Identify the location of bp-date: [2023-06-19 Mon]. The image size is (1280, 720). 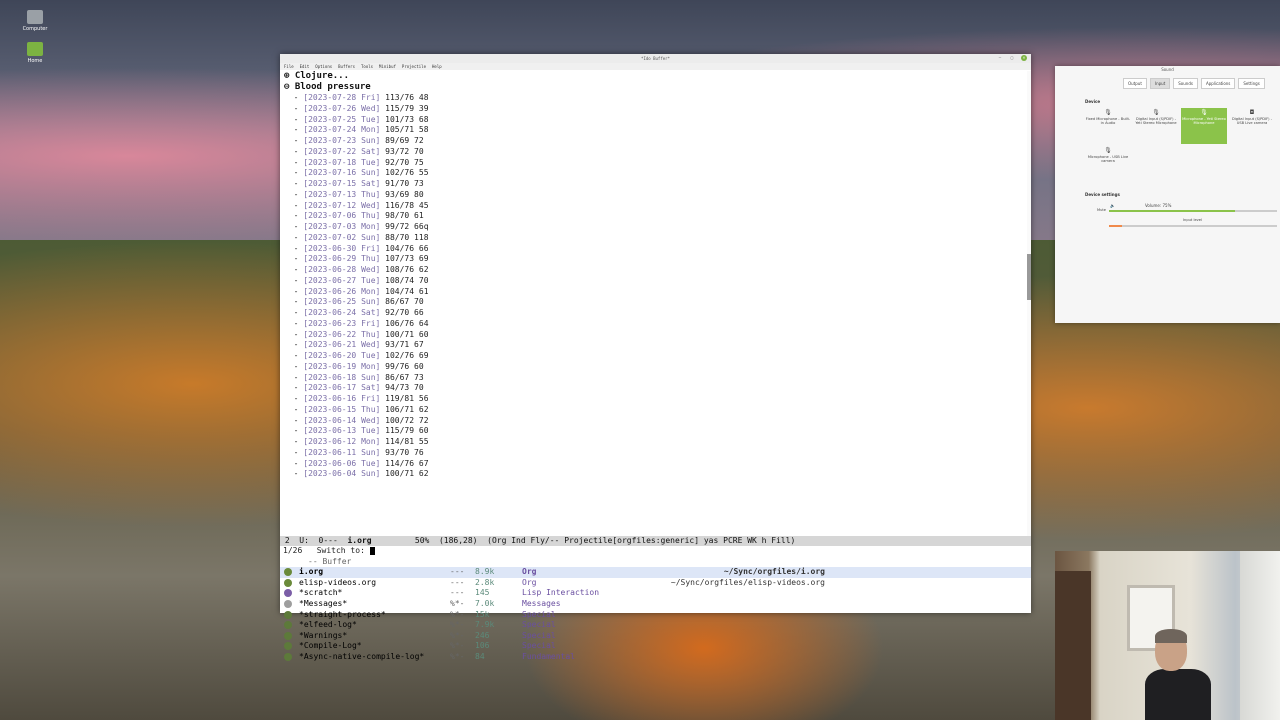
(341, 366).